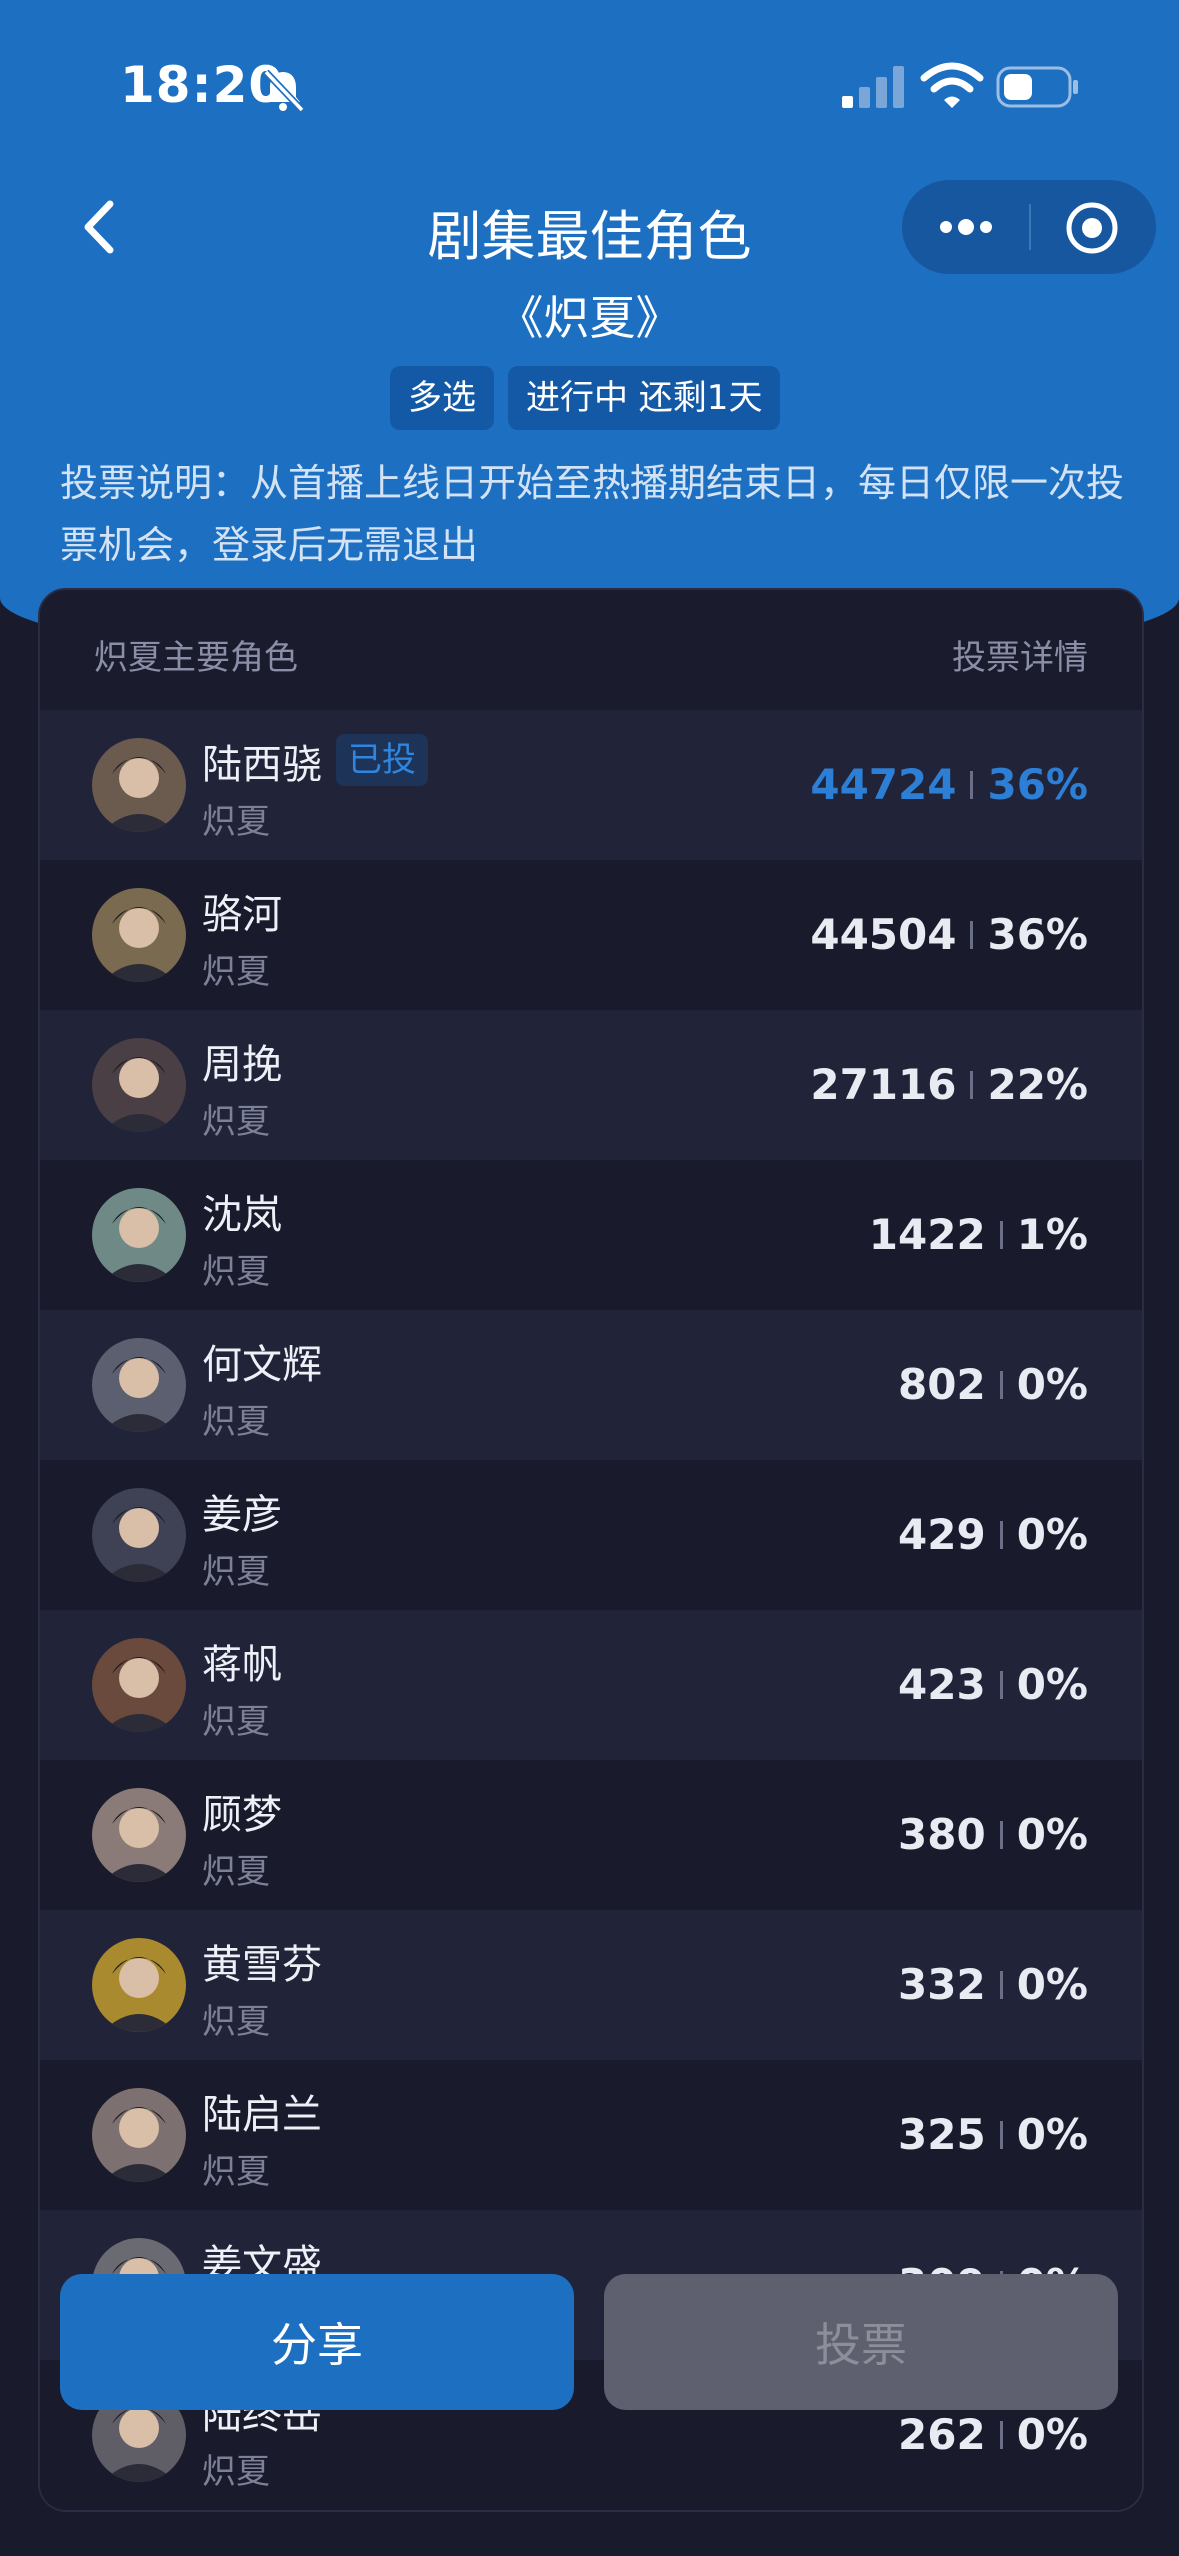  What do you see at coordinates (242, 915) in the screenshot?
I see `candidate-name: 骆河` at bounding box center [242, 915].